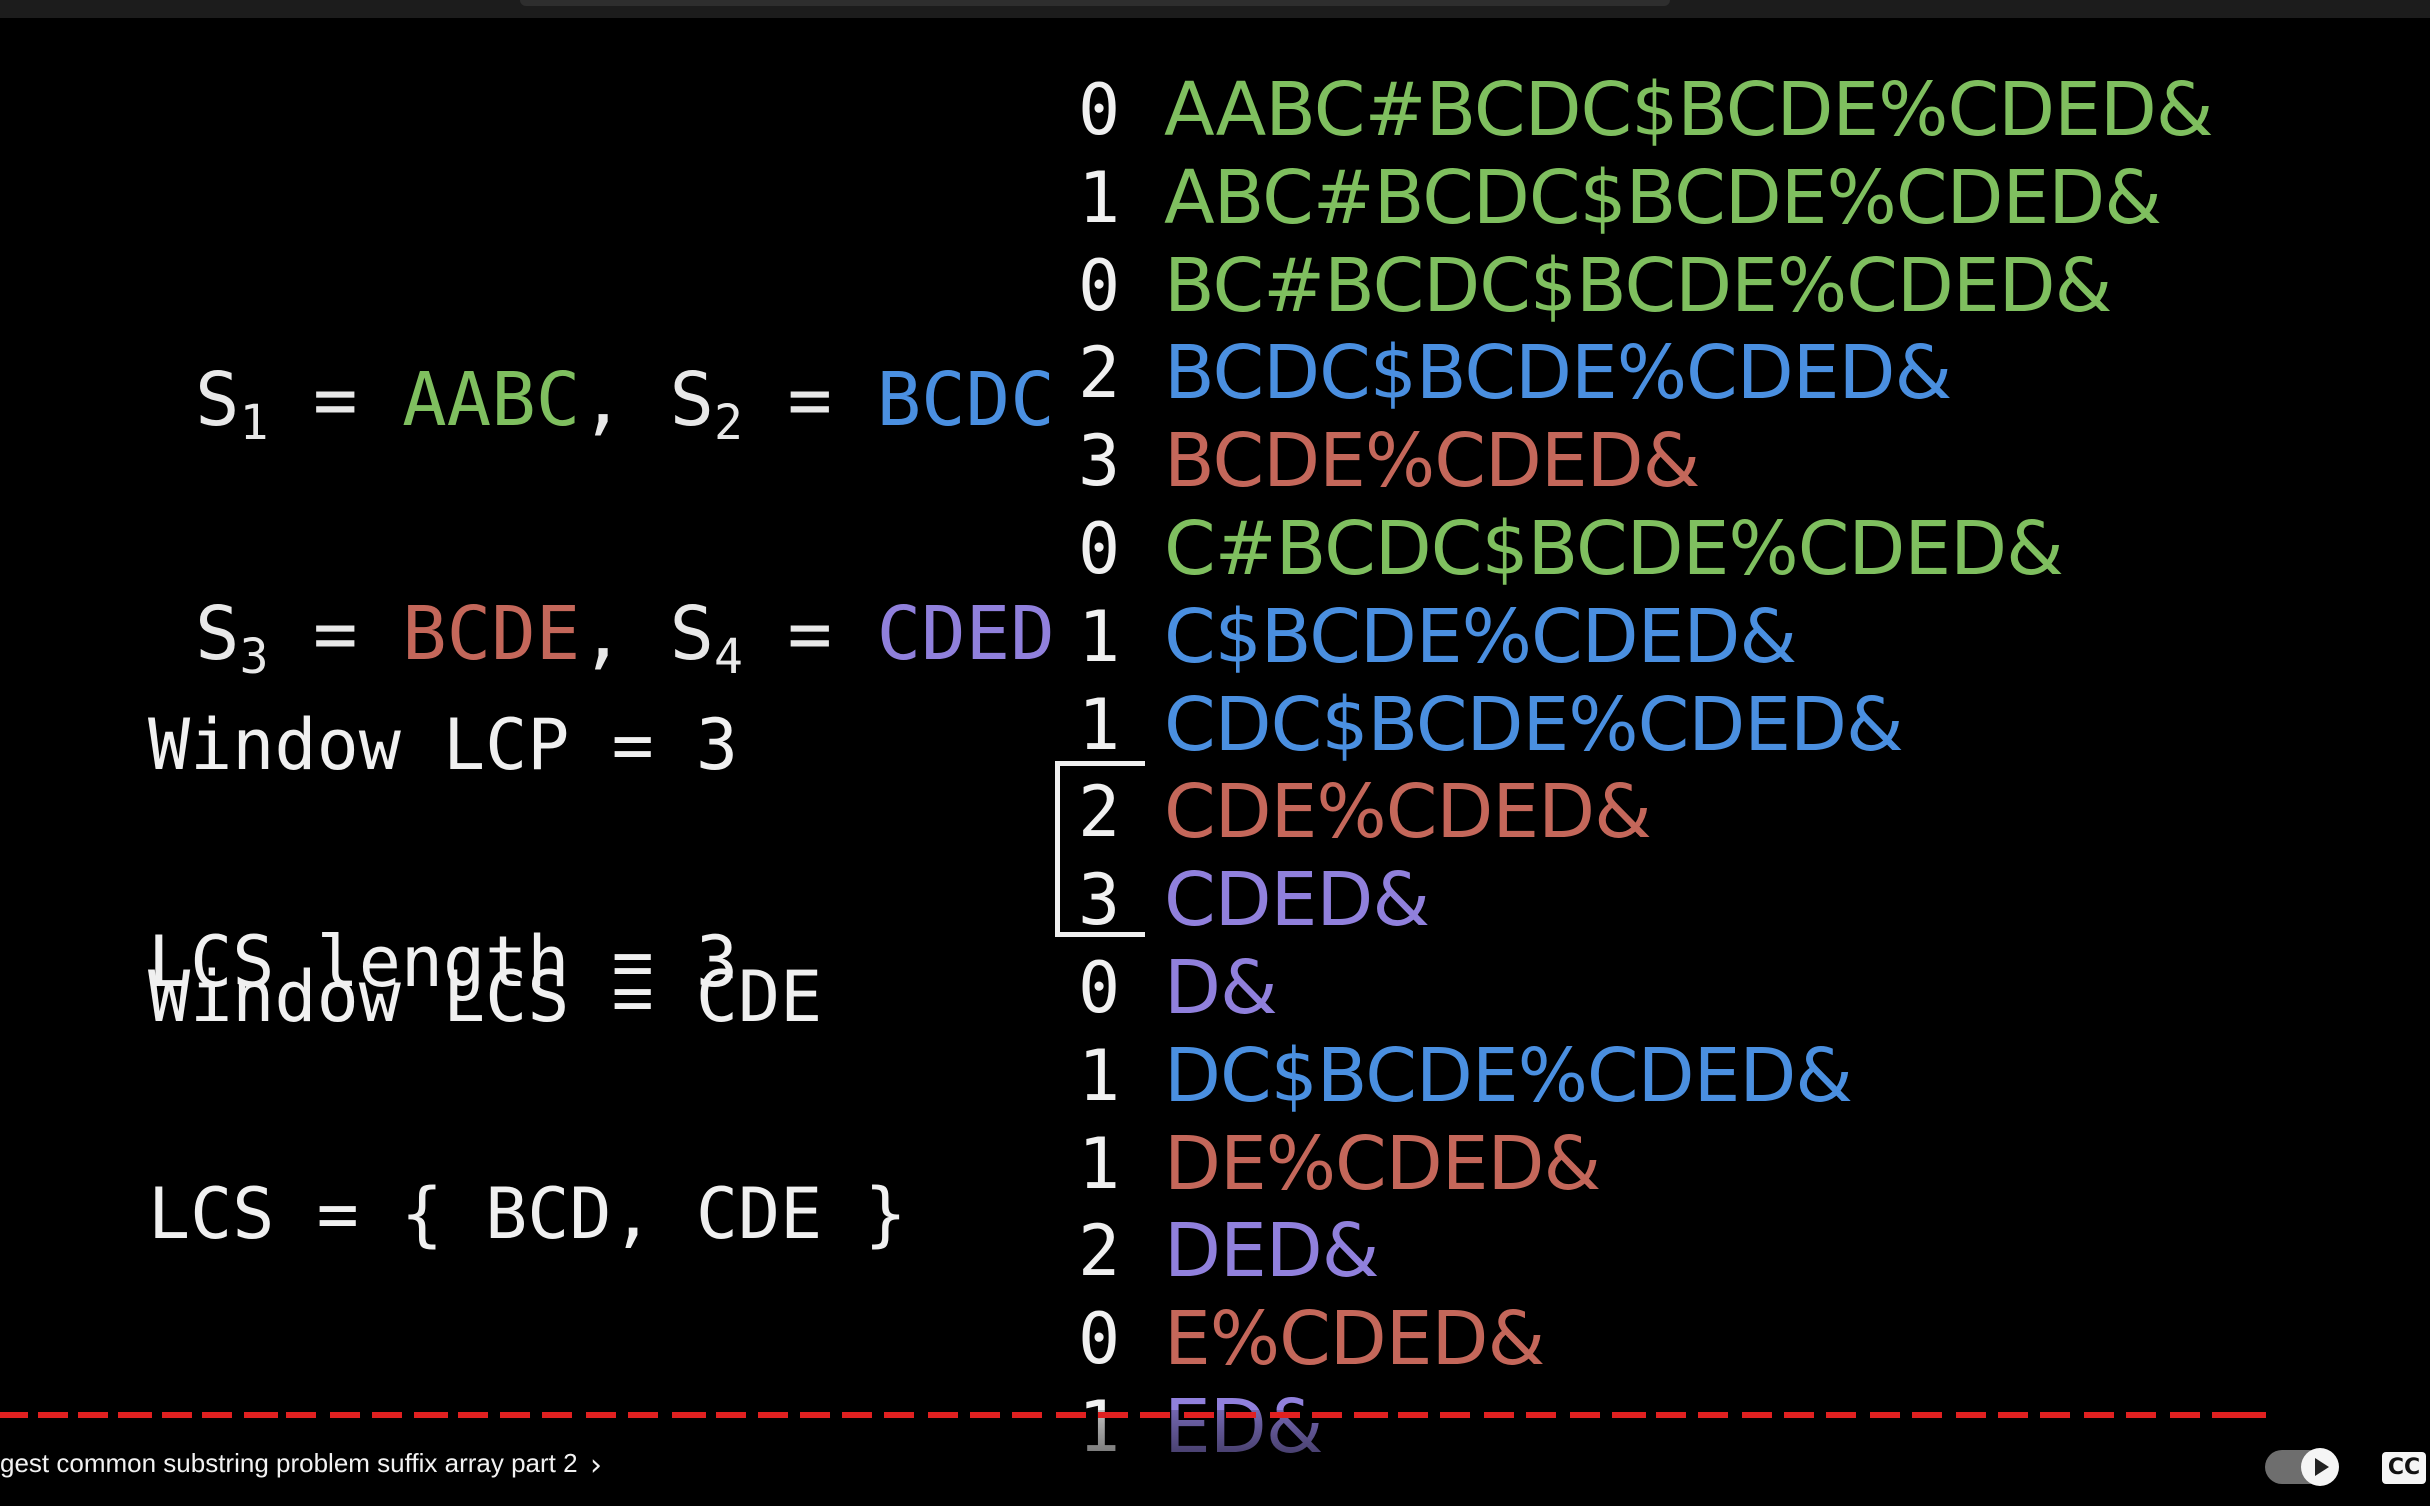 The image size is (2430, 1506). I want to click on sliding-window-bracket, so click(1100, 849).